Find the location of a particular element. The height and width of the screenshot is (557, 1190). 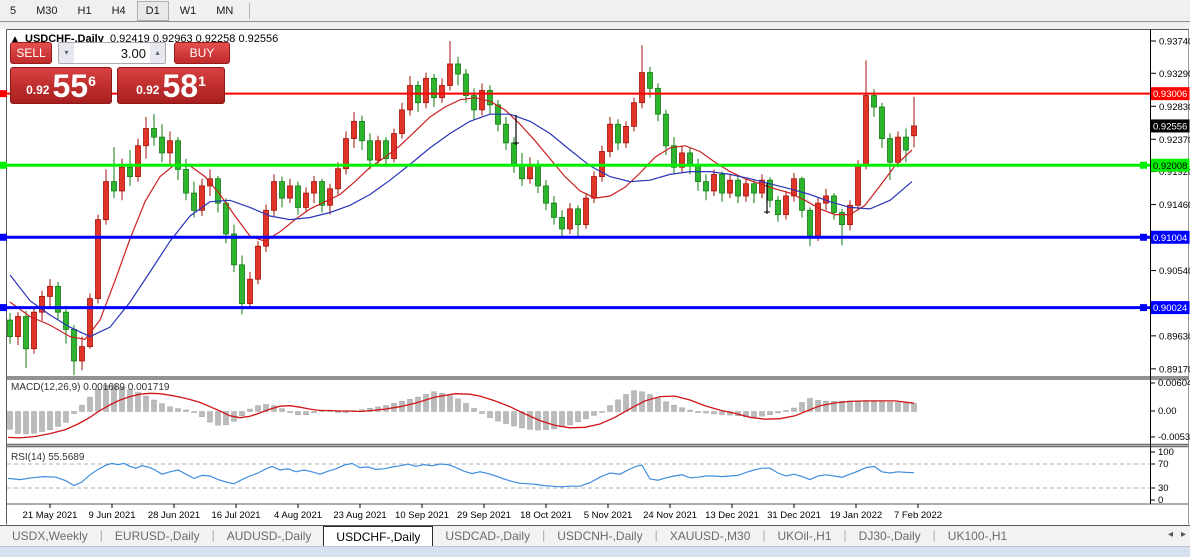

date-tick-label: 4 Aug 2021 is located at coordinates (298, 515).